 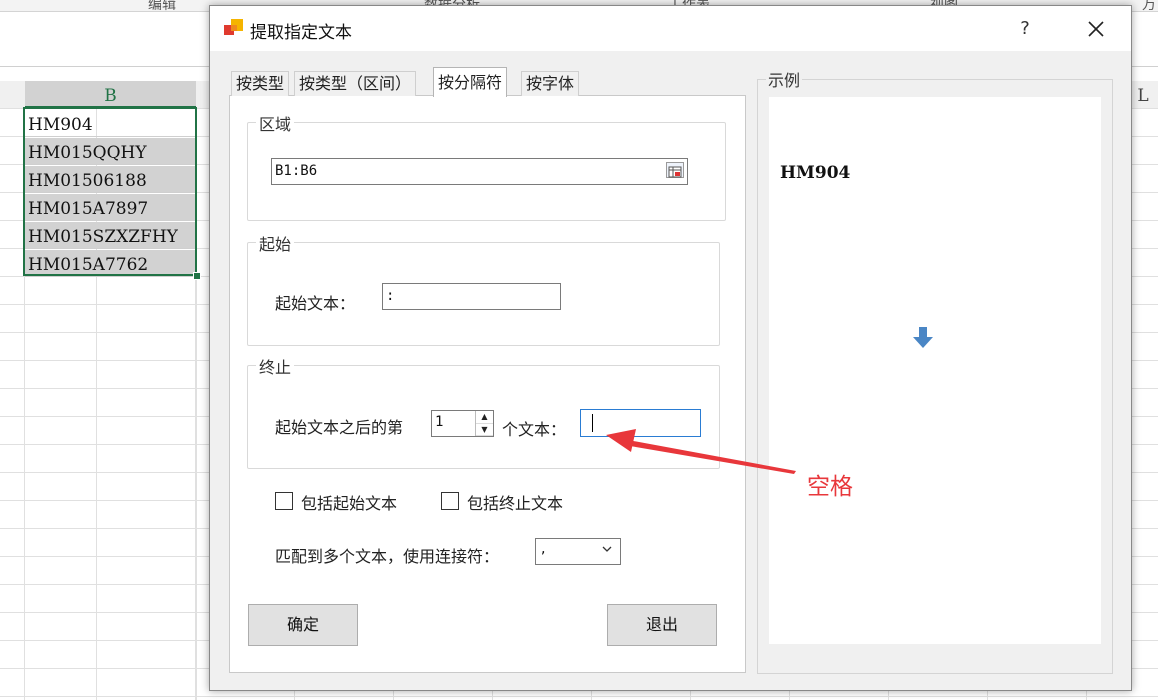 What do you see at coordinates (578, 551) in the screenshot?
I see `joiner-select: ,` at bounding box center [578, 551].